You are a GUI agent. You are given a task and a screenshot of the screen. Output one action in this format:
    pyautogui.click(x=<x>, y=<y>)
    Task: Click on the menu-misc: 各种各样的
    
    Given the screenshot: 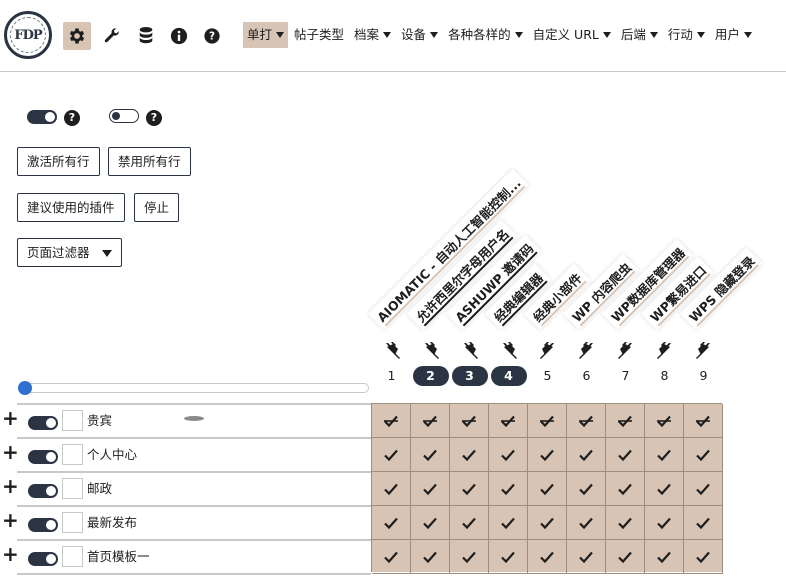 What is the action you would take?
    pyautogui.click(x=485, y=35)
    